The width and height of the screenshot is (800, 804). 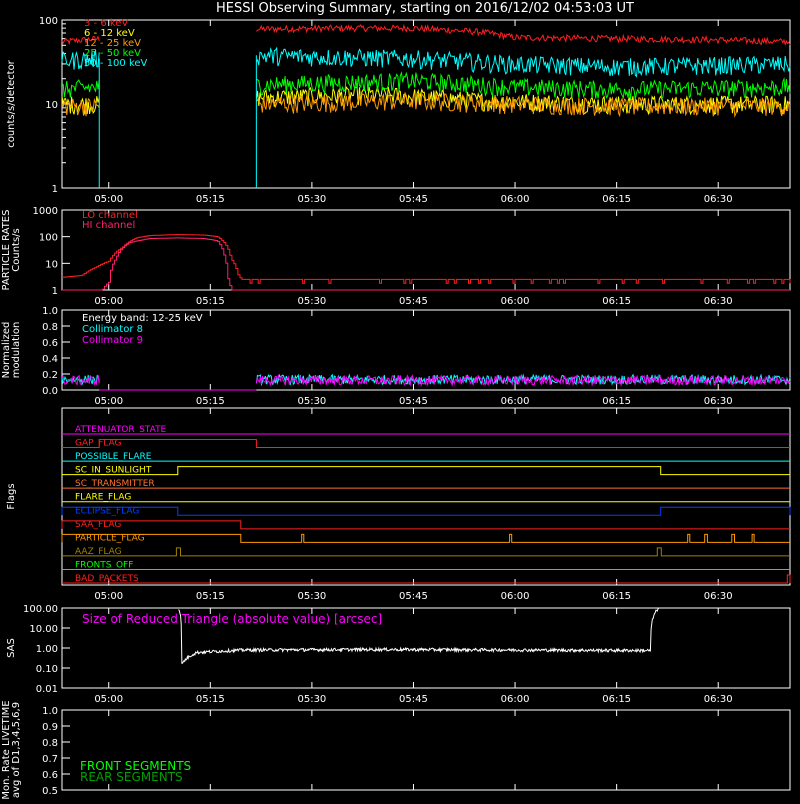 I want to click on sas-xtick-label: 06:30, so click(x=718, y=699).